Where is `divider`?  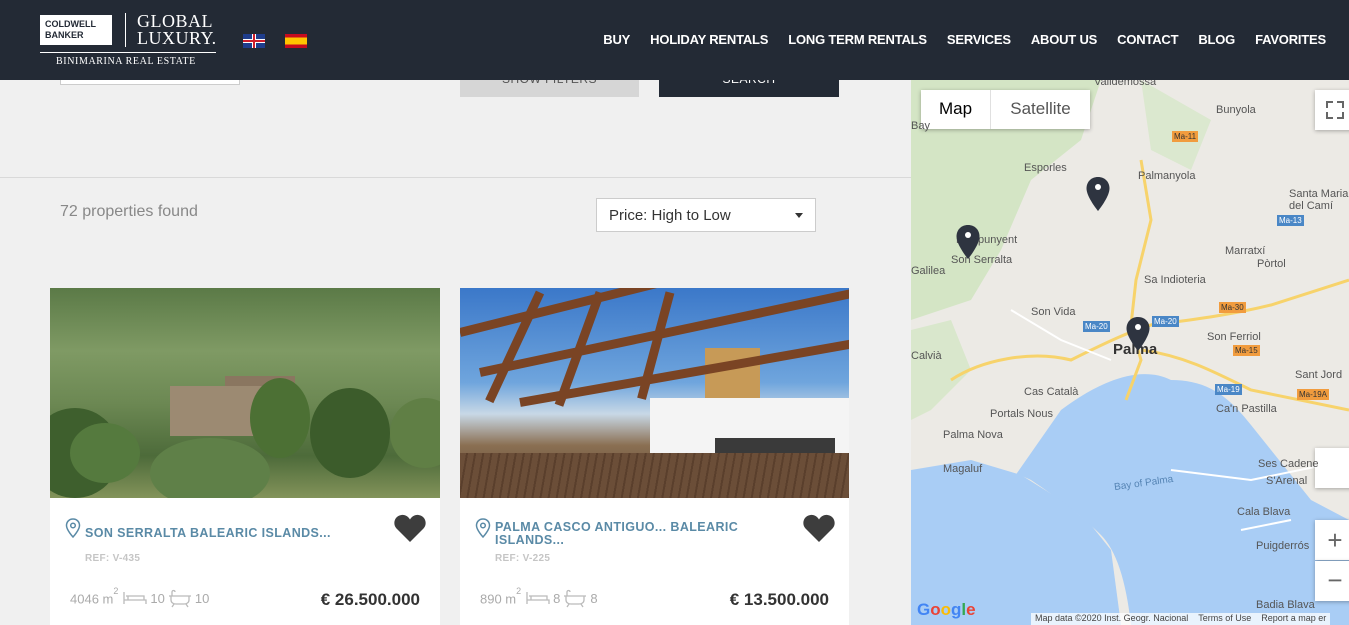
divider is located at coordinates (455, 177).